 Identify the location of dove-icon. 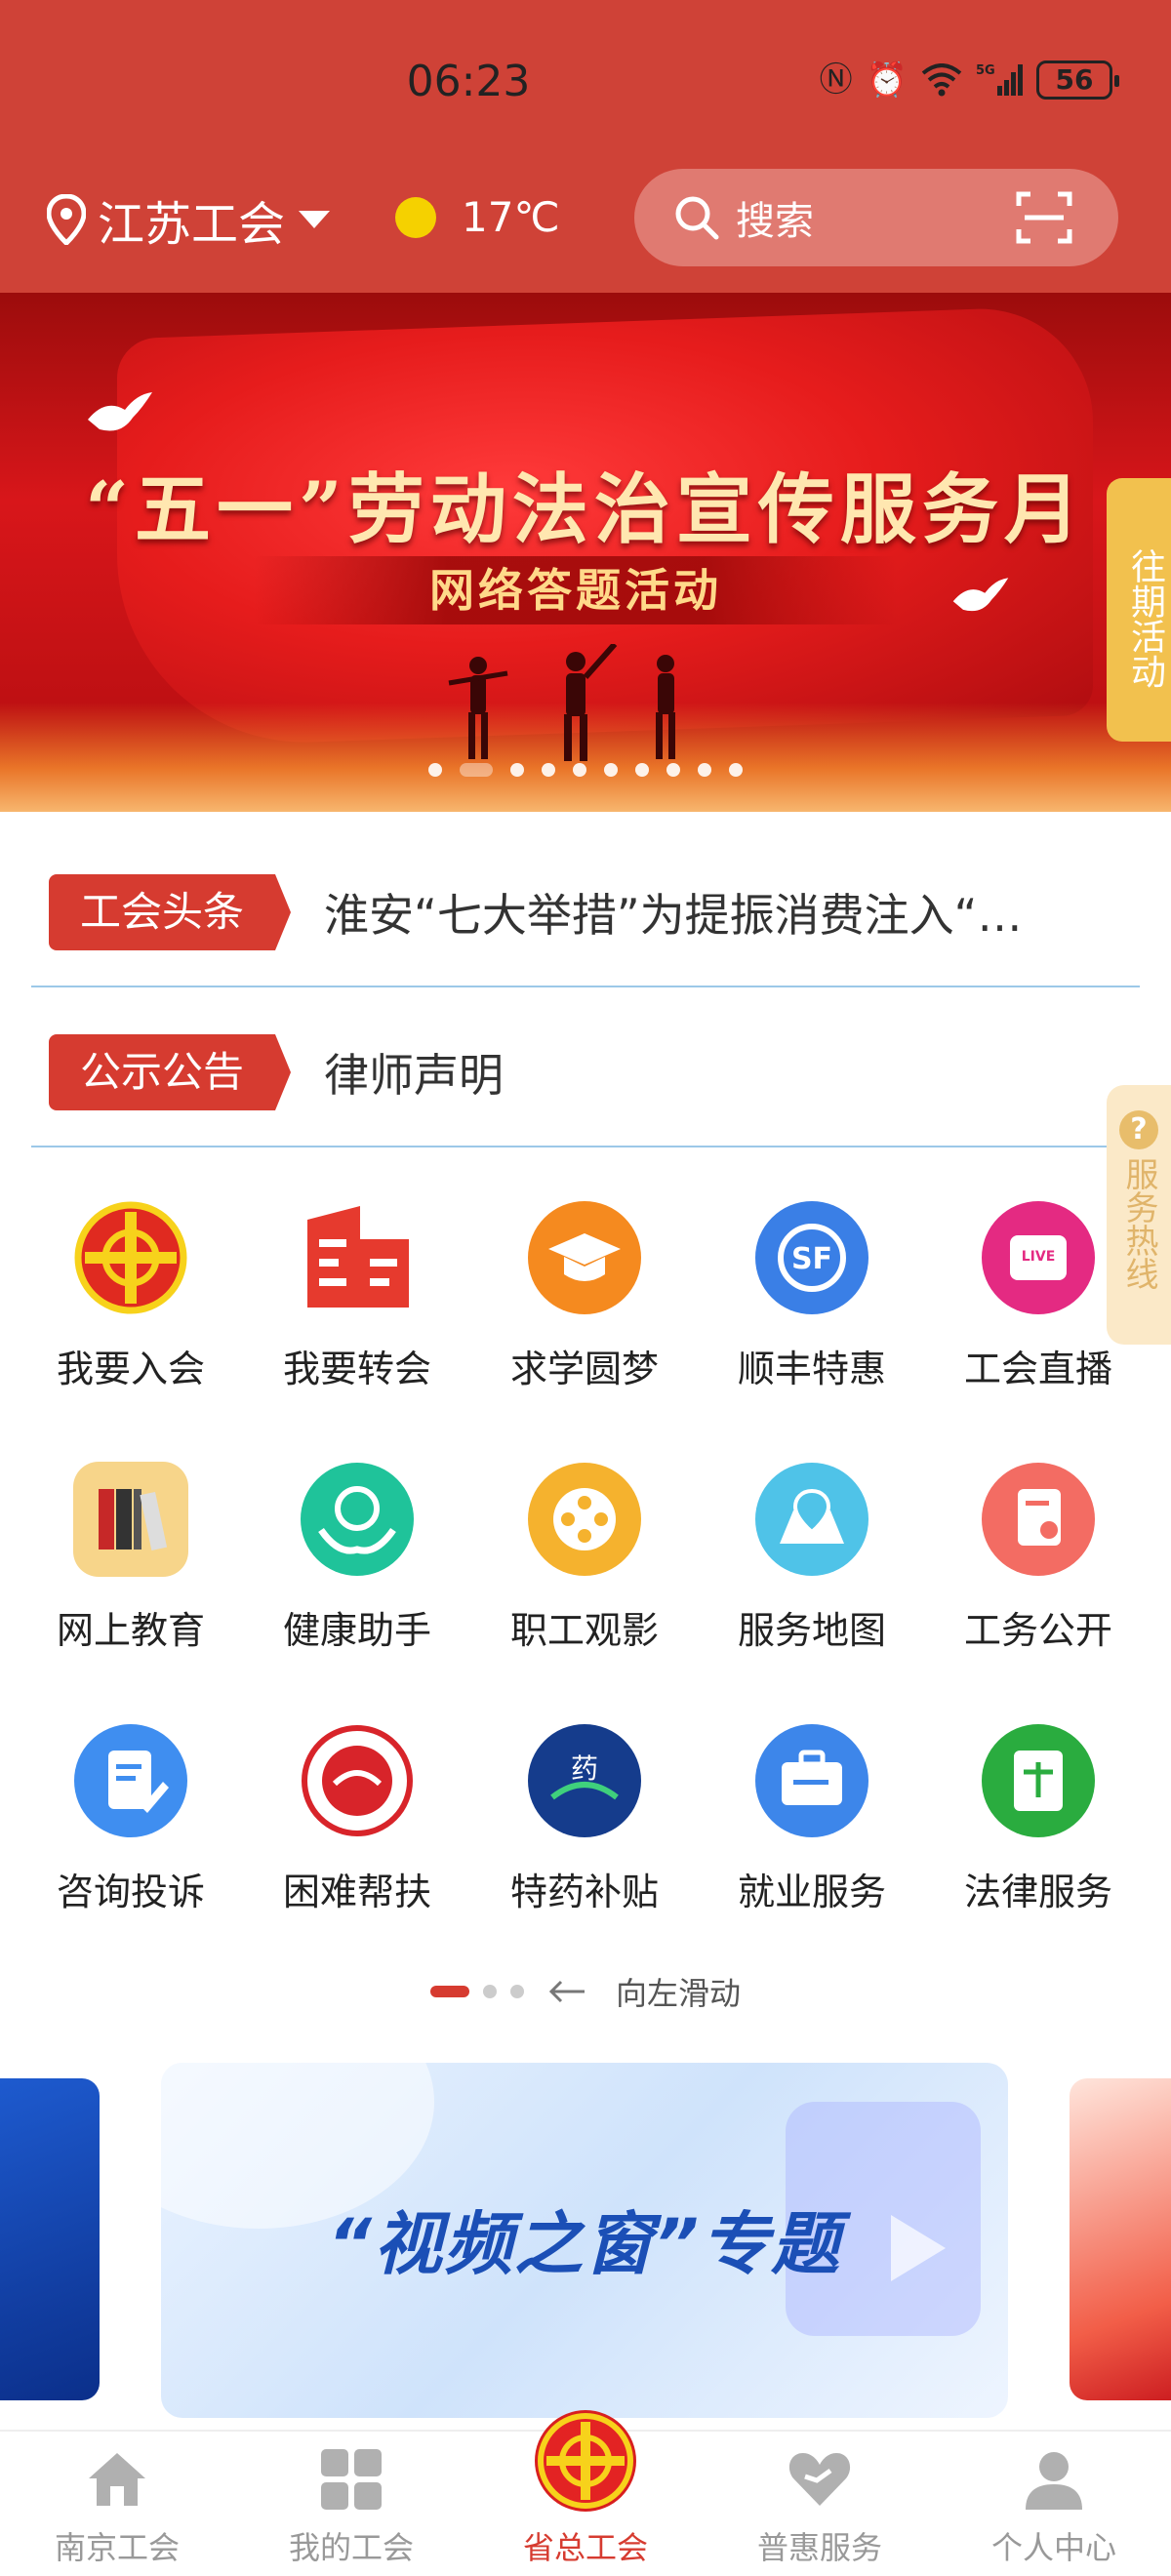
(120, 411).